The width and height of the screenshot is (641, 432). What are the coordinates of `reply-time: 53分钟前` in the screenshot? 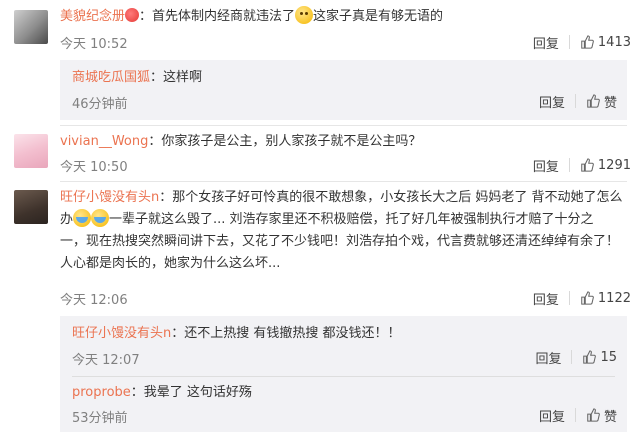 It's located at (100, 418).